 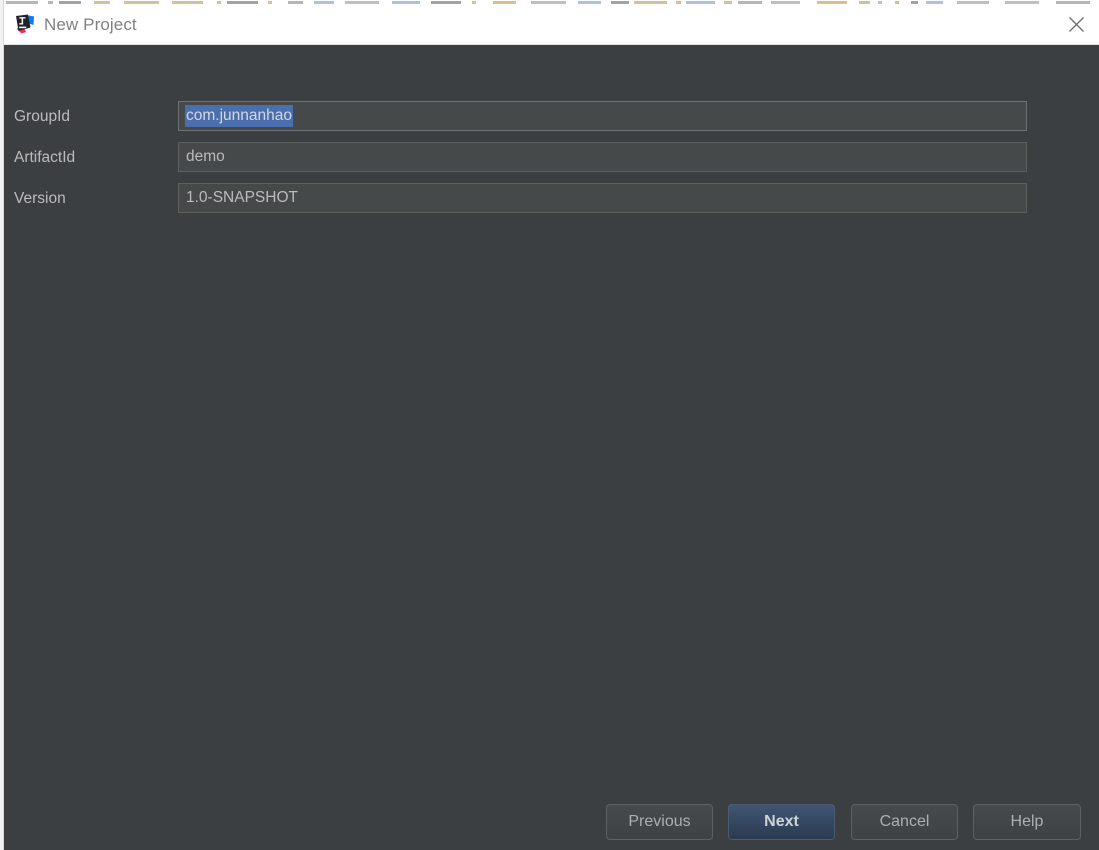 I want to click on artifact-id-label: ArtifactId, so click(x=45, y=157).